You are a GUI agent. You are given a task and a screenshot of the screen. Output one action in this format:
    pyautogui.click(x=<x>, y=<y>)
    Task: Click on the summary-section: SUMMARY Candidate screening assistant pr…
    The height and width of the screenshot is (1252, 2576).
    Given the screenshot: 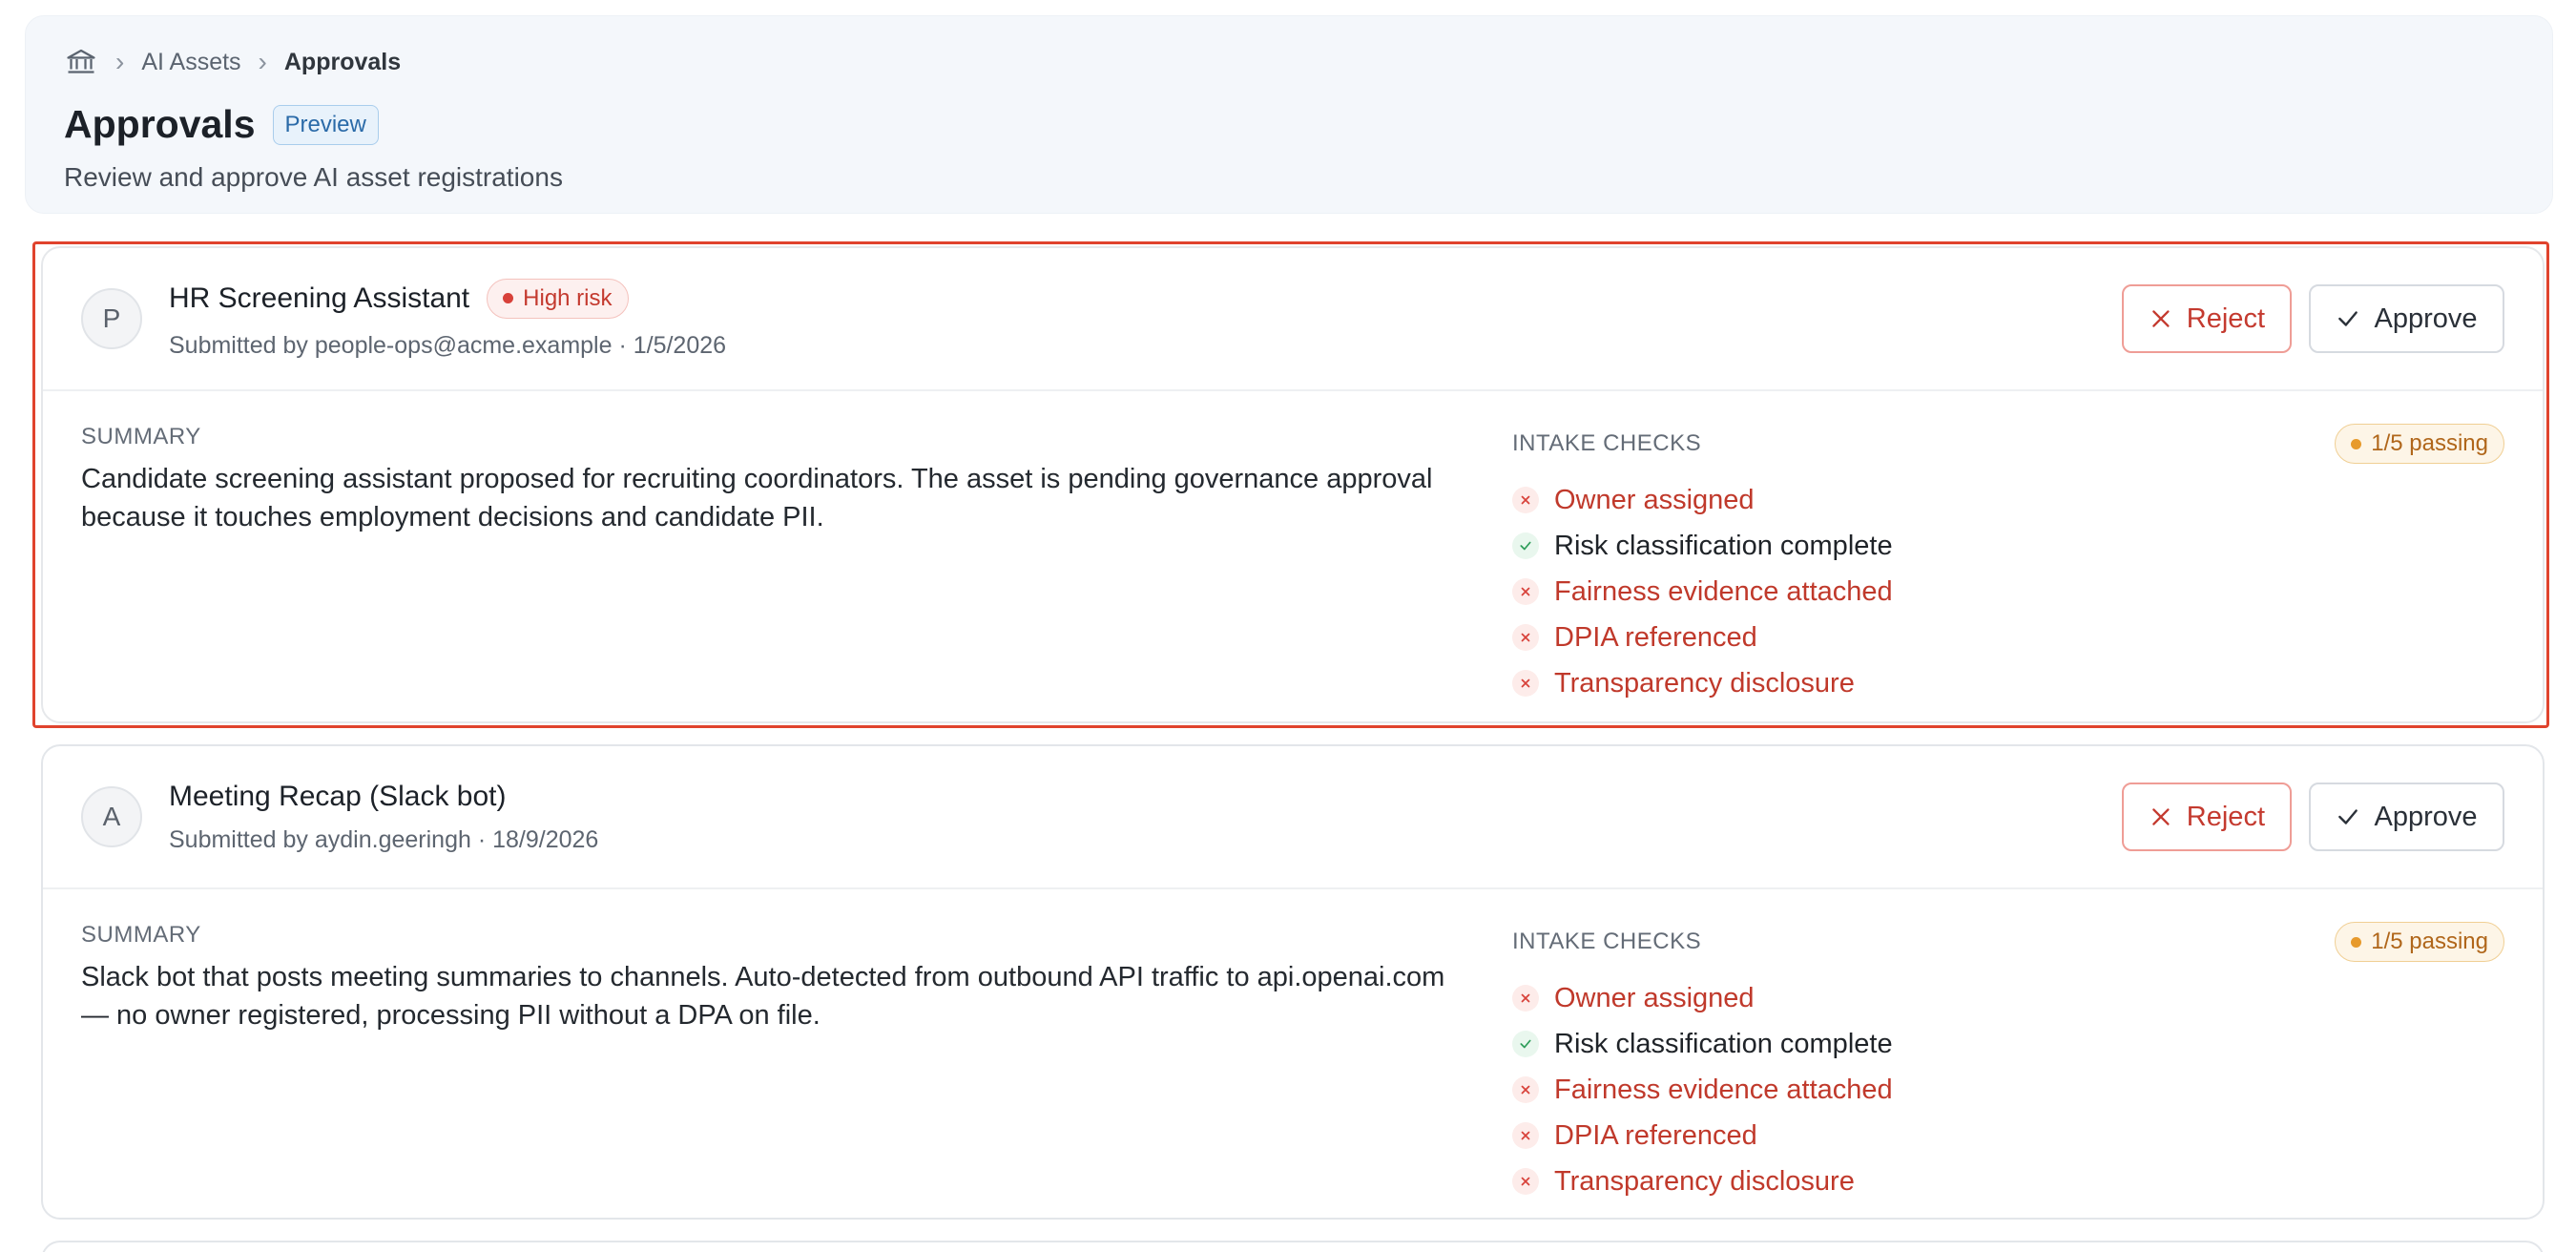 What is the action you would take?
    pyautogui.click(x=796, y=565)
    